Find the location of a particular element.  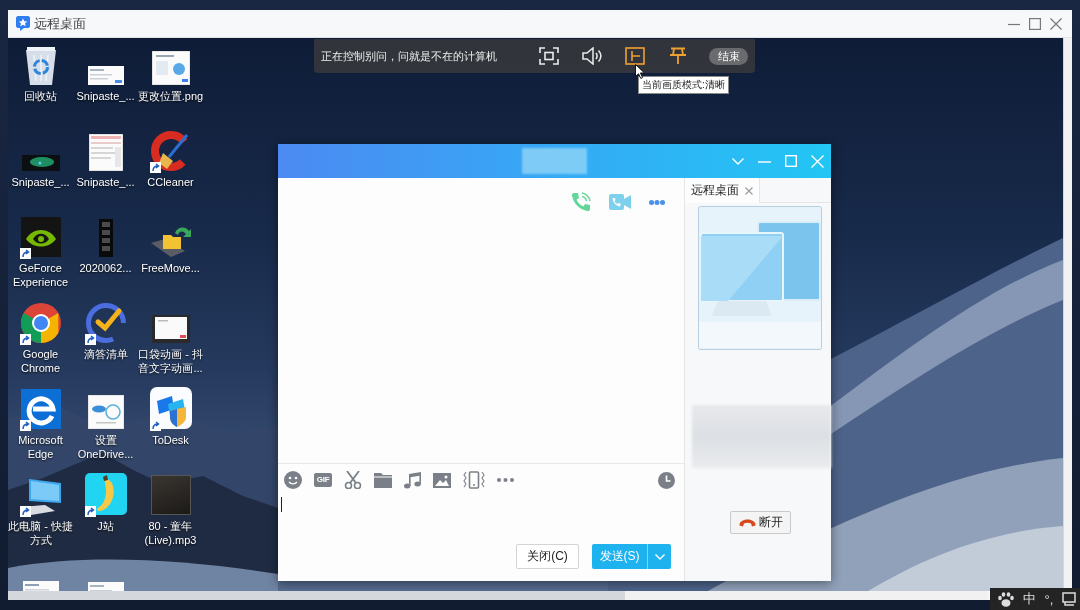

eye-logo-icon is located at coordinates (40, 237).